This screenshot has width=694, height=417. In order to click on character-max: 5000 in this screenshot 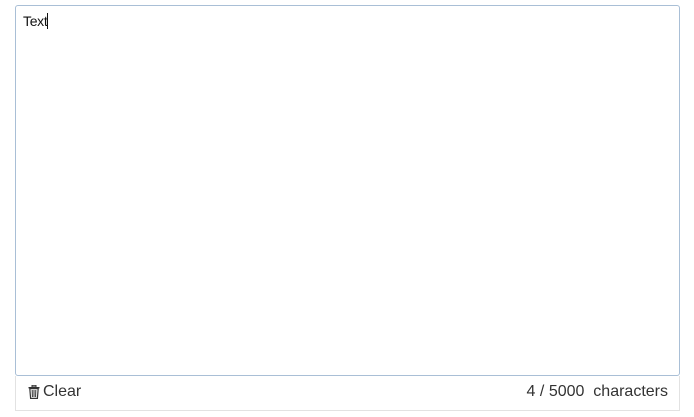, I will do `click(566, 391)`.